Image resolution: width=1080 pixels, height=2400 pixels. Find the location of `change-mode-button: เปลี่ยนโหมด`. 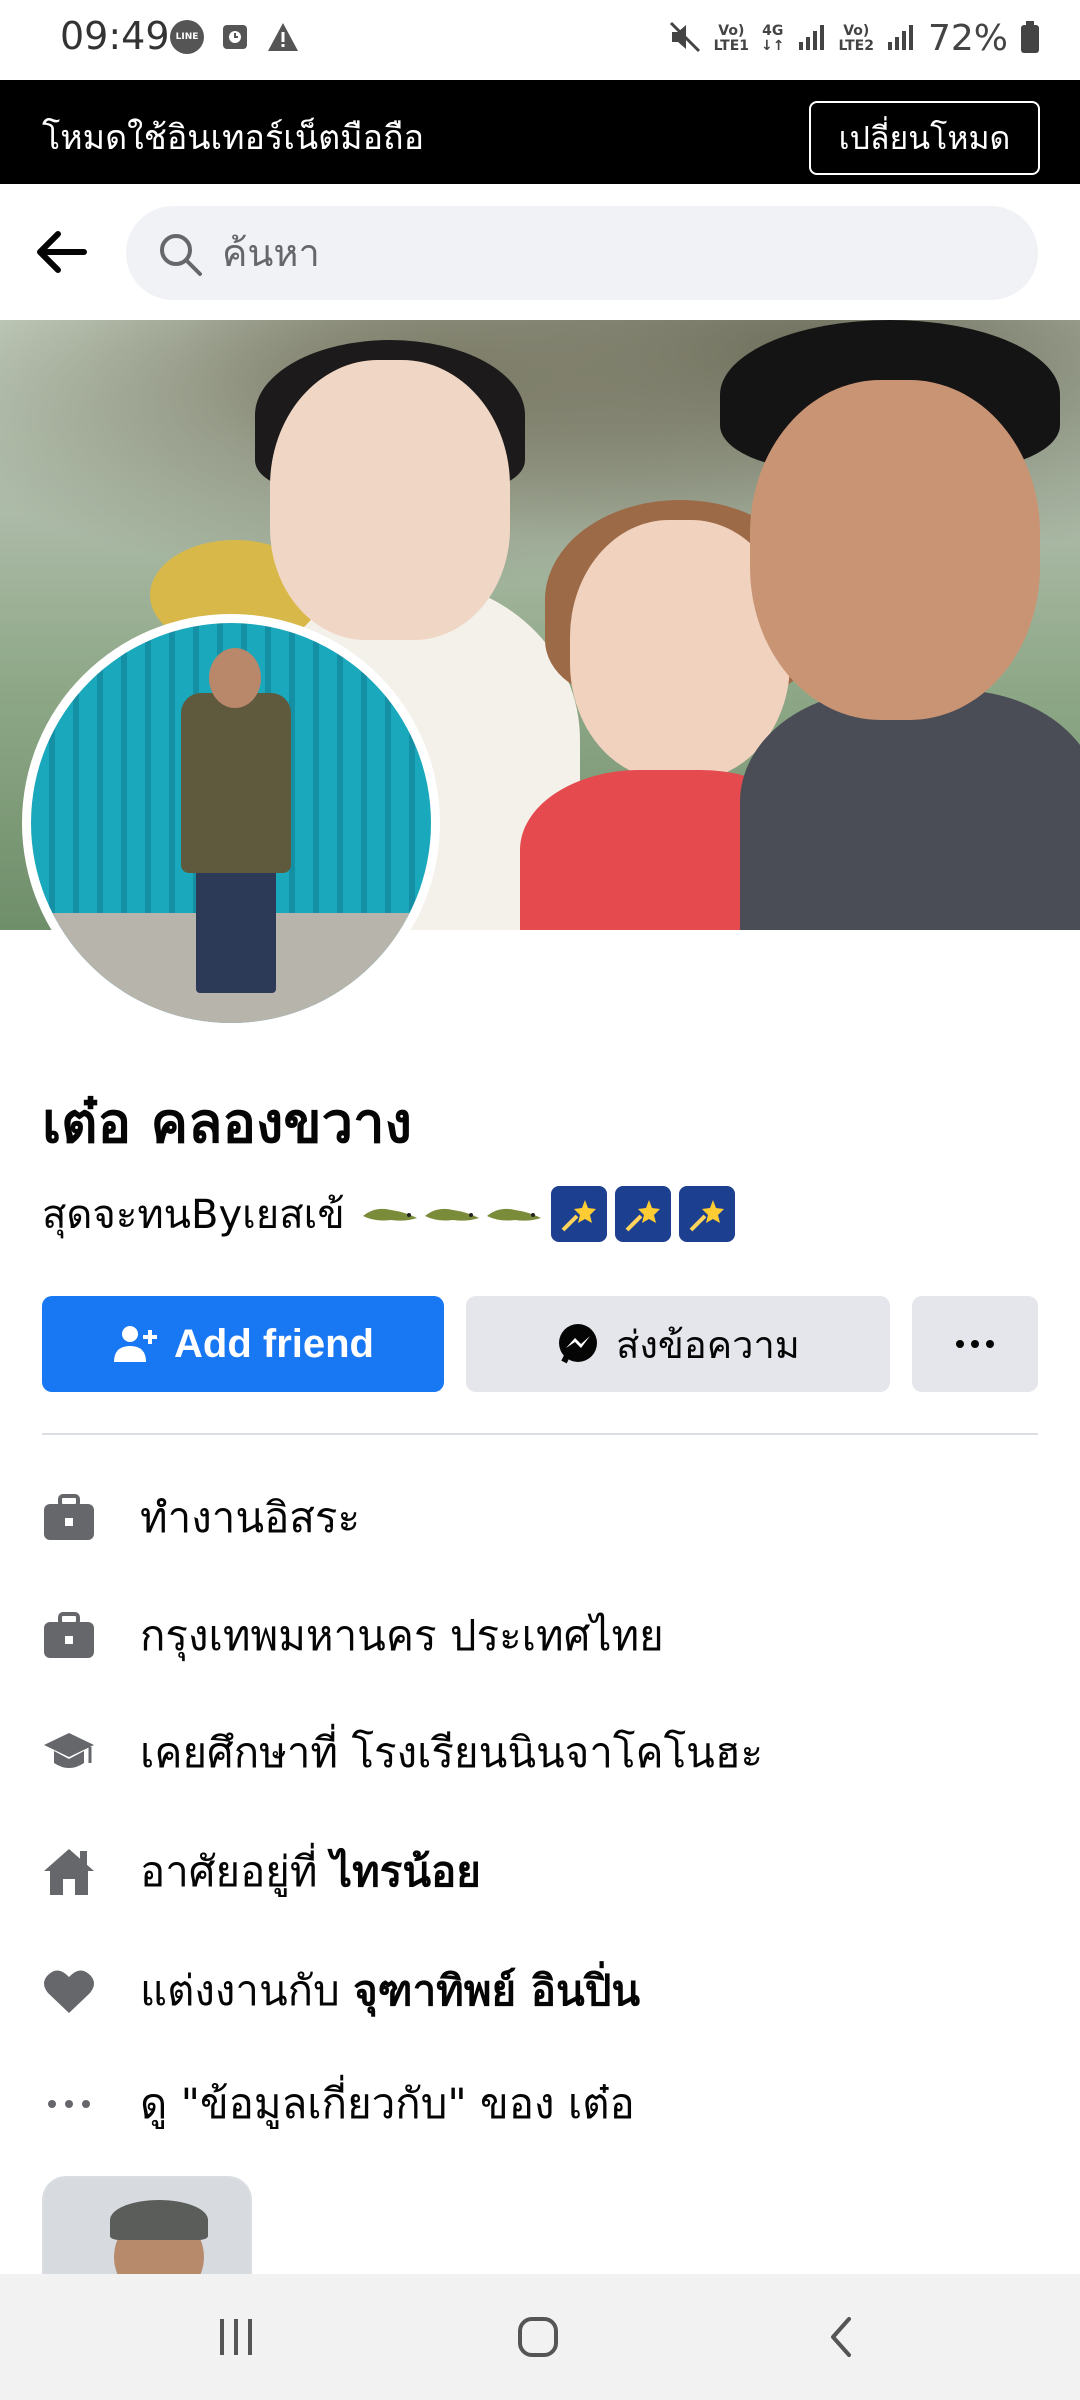

change-mode-button: เปลี่ยนโหมด is located at coordinates (924, 138).